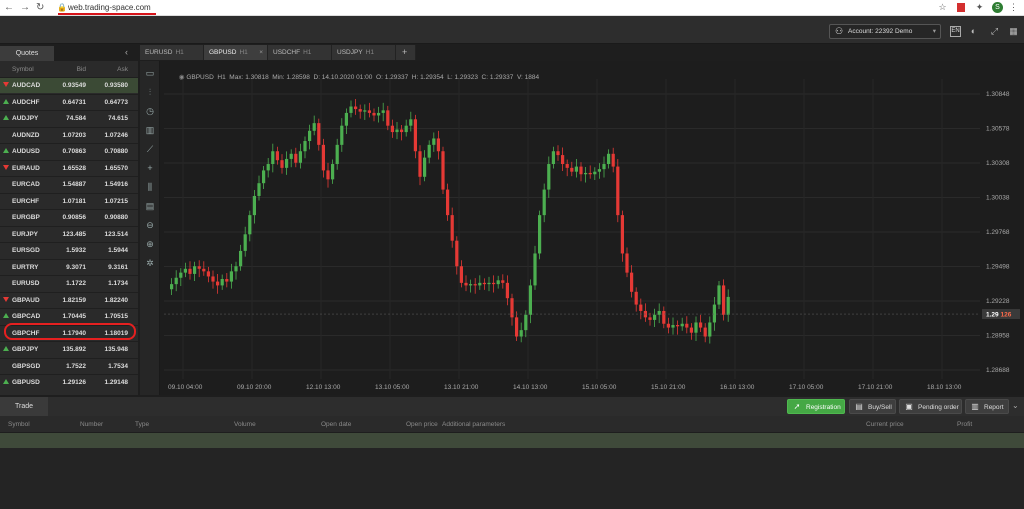 The width and height of the screenshot is (1024, 509). What do you see at coordinates (806, 387) in the screenshot?
I see `x-tick-label: 17.10 05:00` at bounding box center [806, 387].